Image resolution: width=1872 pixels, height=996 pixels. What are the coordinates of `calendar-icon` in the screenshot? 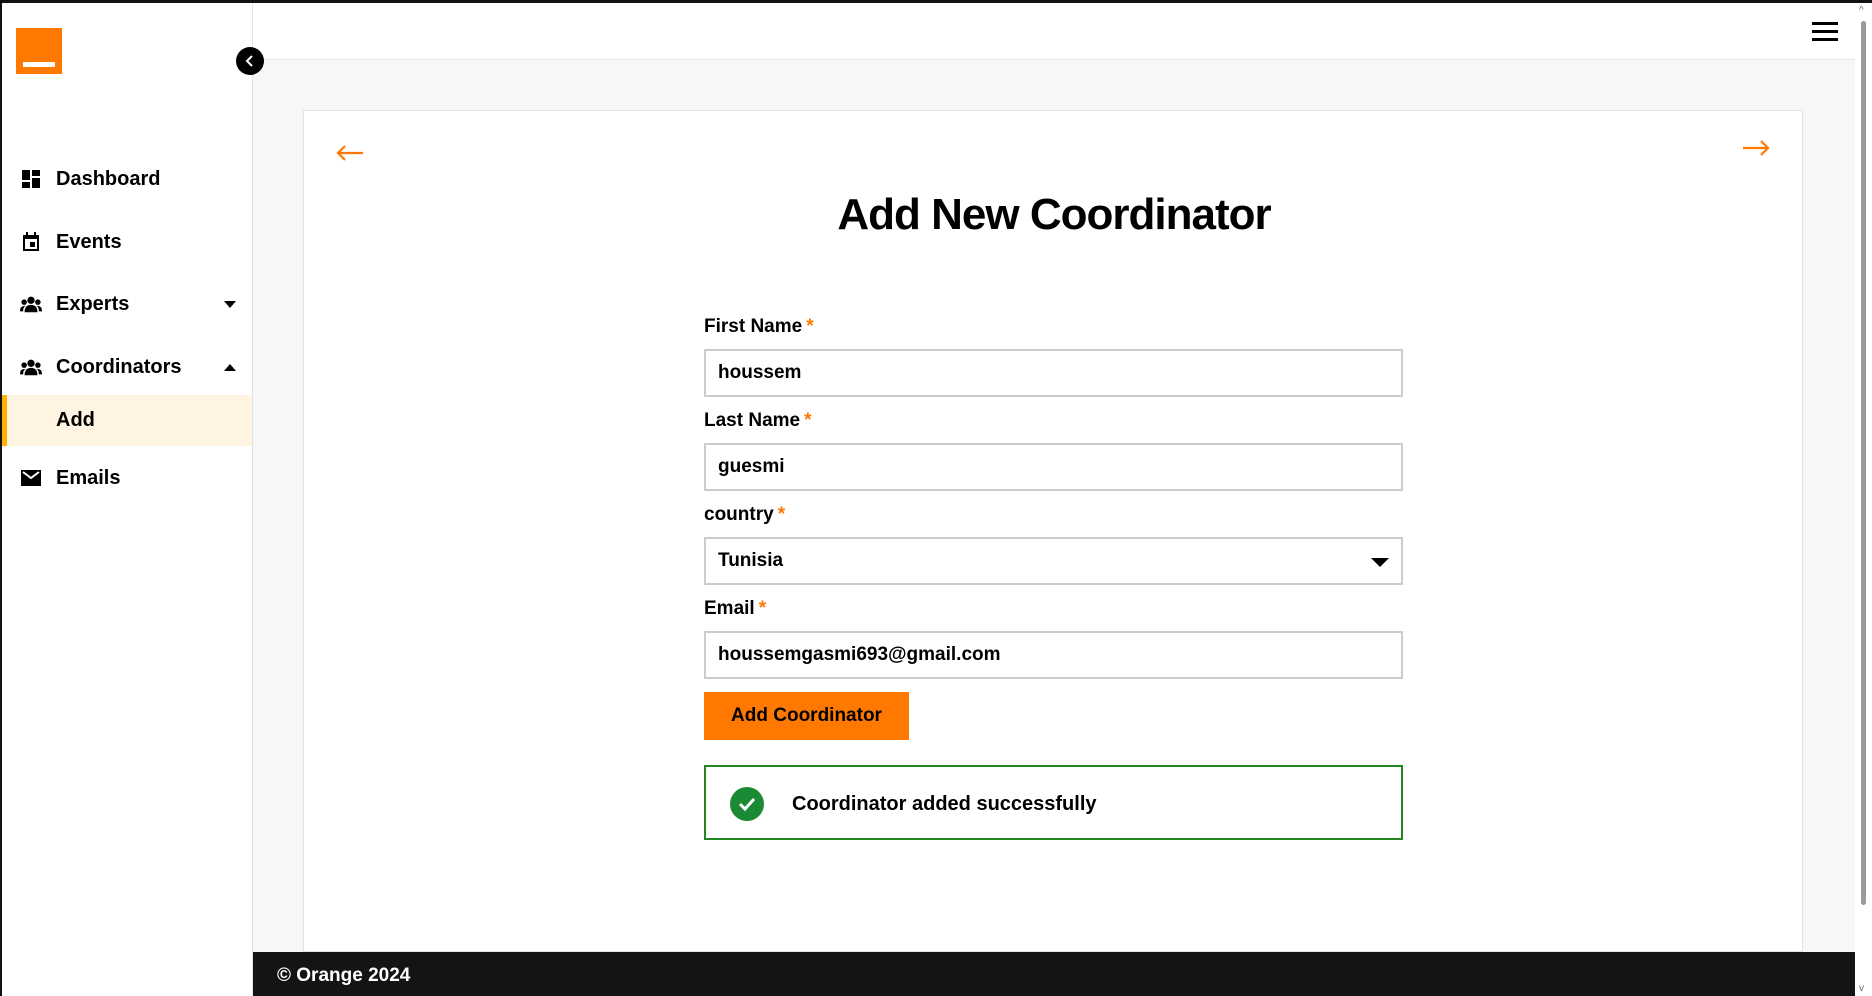 It's located at (31, 242).